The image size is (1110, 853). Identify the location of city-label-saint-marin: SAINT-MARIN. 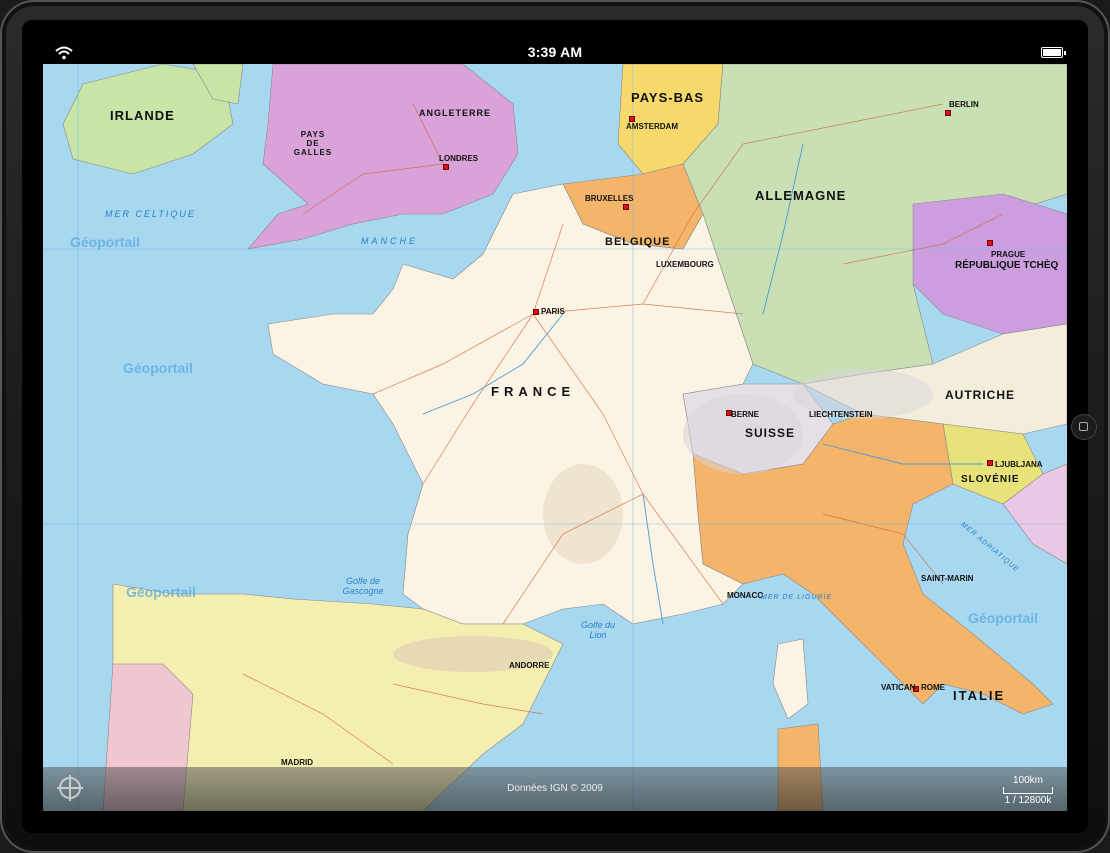
(947, 578).